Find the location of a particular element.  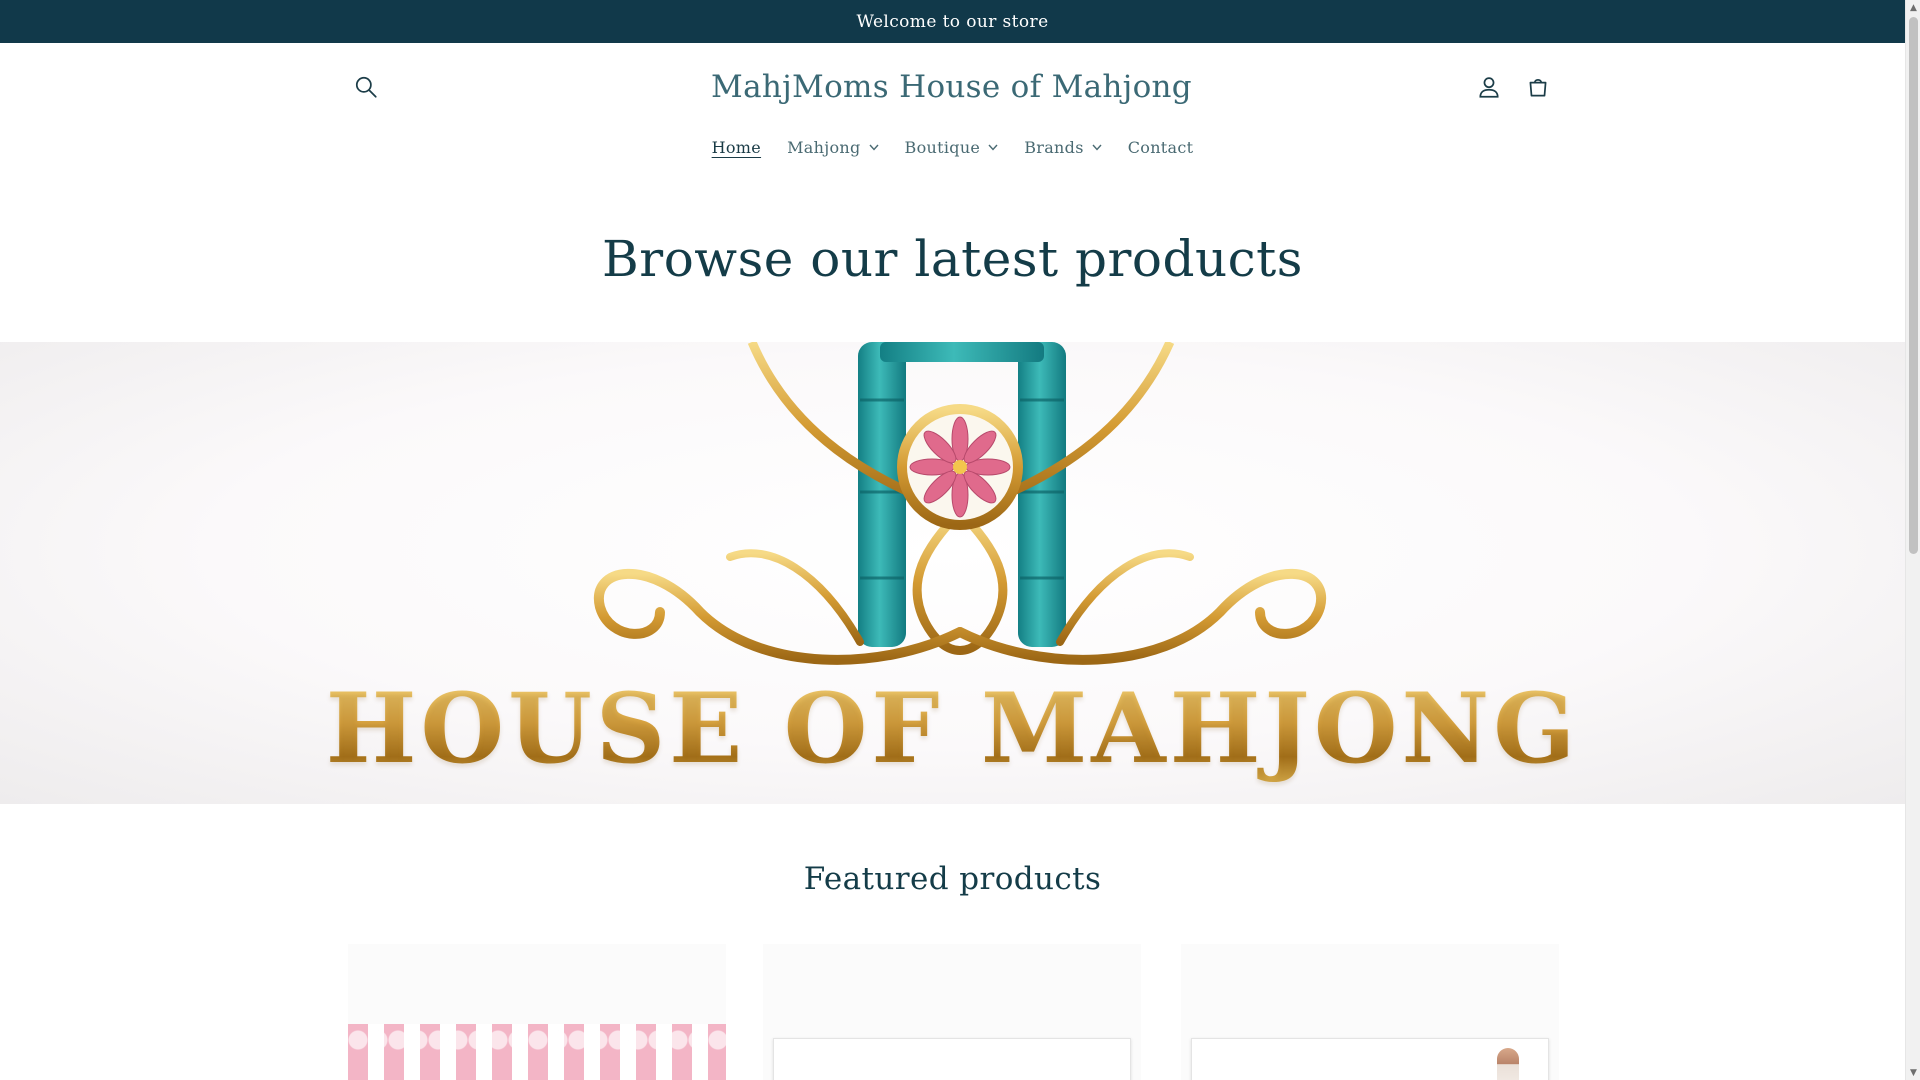

nav-item-boutique: Boutique is located at coordinates (952, 147).